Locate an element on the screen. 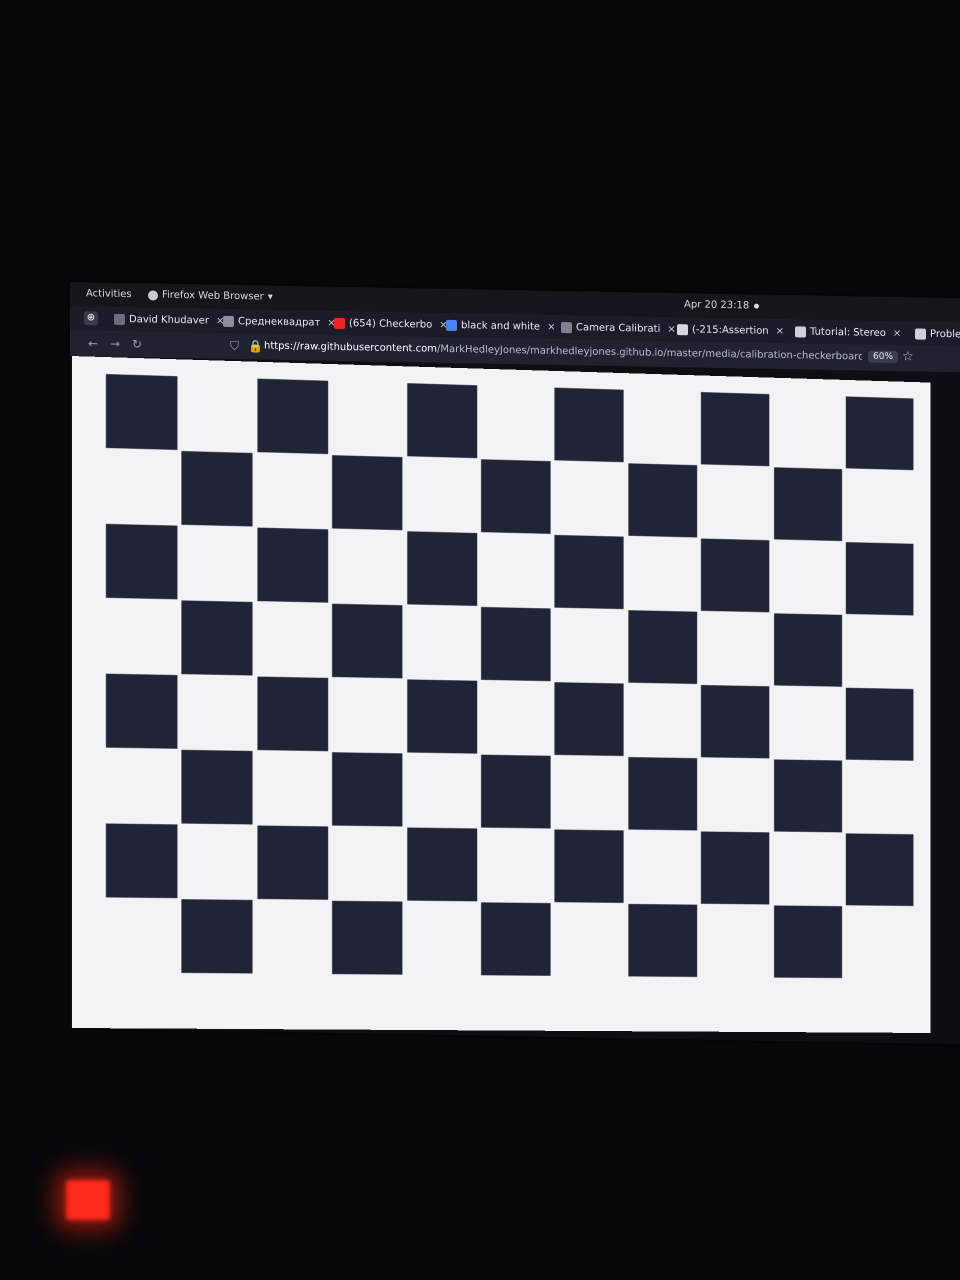  tab-label: Tutorial: Stereo is located at coordinates (848, 332).